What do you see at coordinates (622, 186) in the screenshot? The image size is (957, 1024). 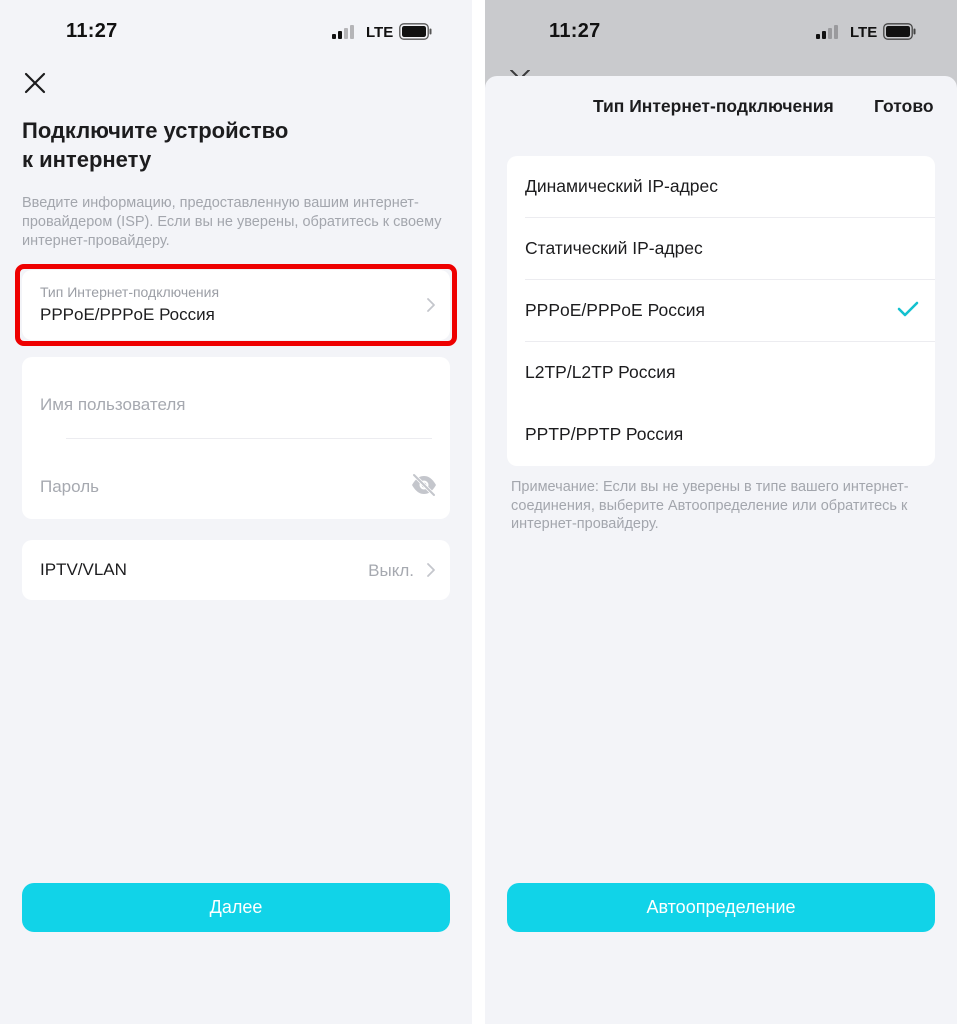 I see `option-label: Динамический IP-адрес` at bounding box center [622, 186].